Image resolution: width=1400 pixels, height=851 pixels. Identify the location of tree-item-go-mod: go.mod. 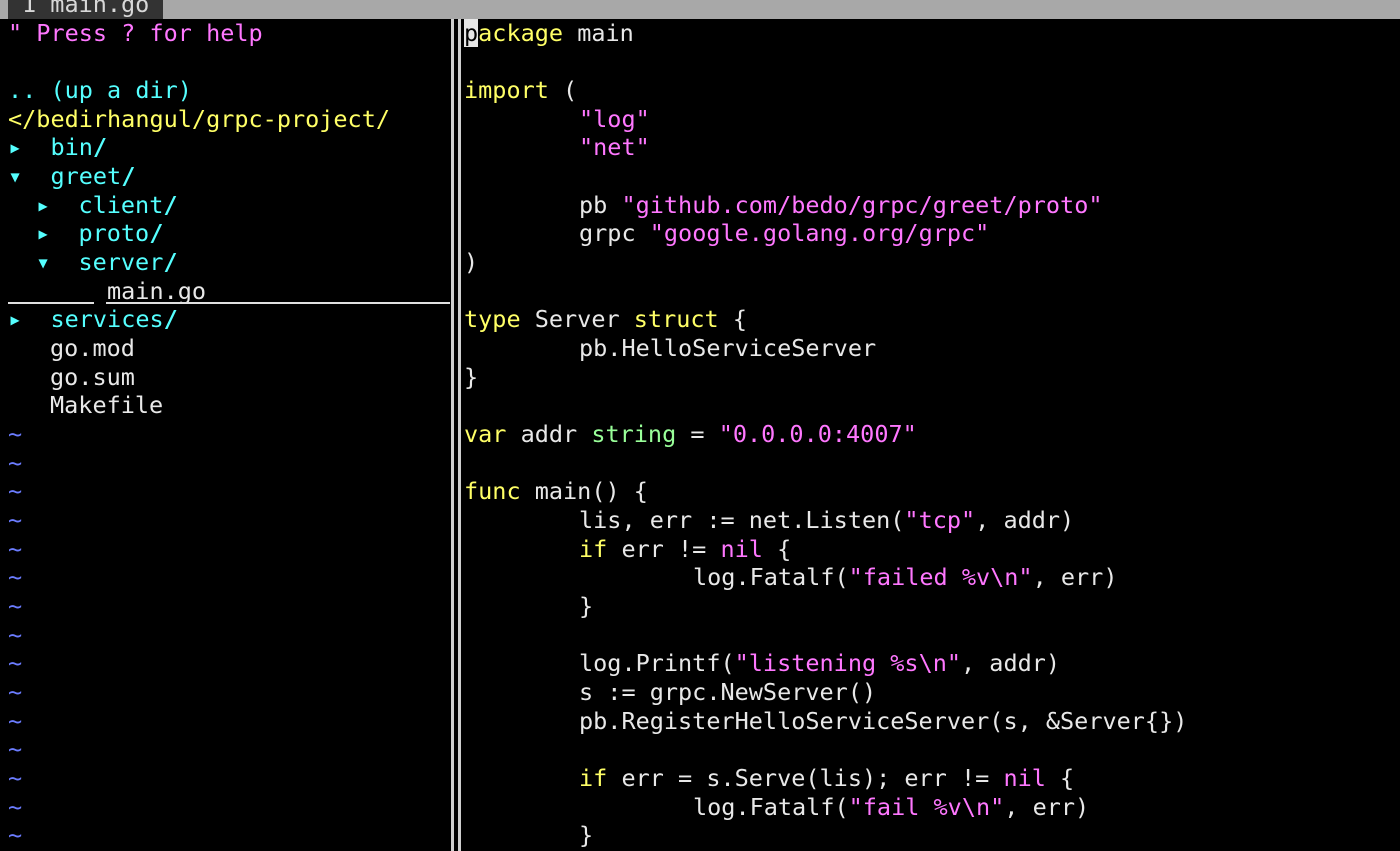
(92, 348).